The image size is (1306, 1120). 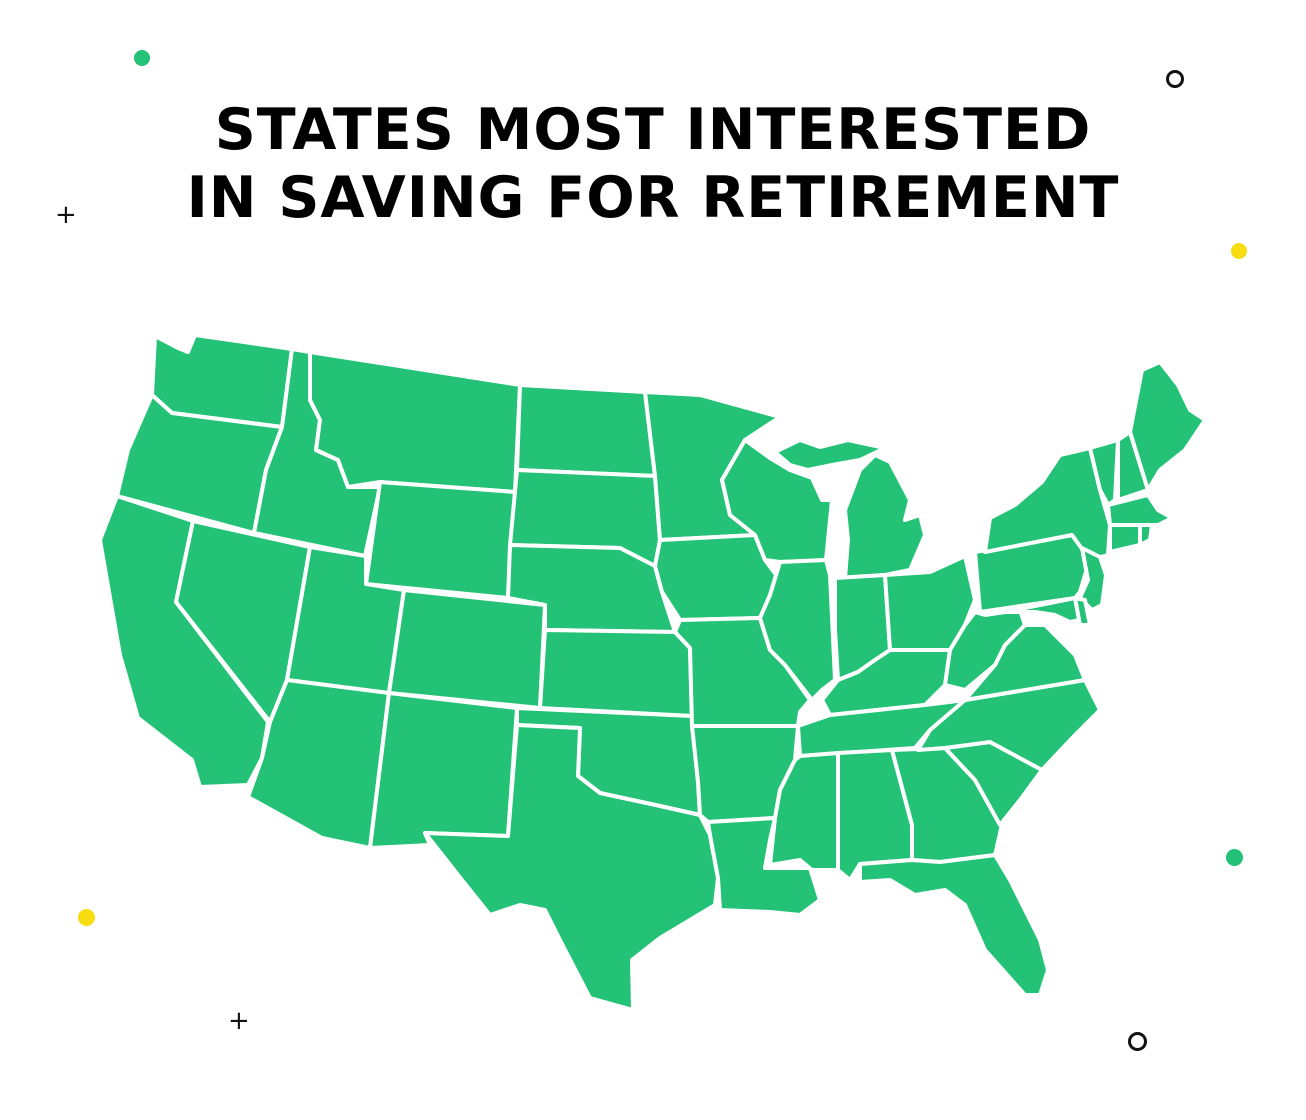 I want to click on state-montana, so click(x=415, y=422).